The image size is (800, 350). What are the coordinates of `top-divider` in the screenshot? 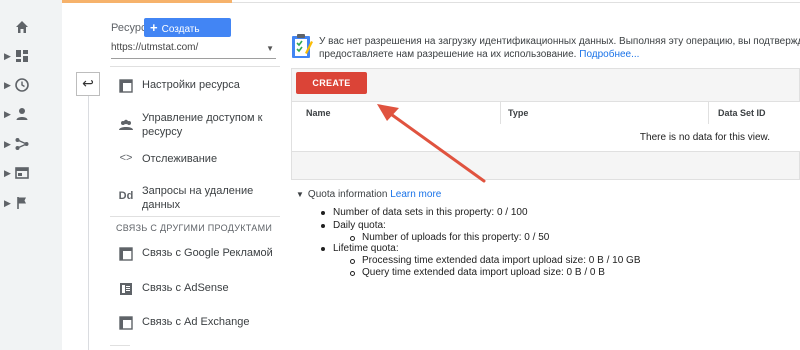 It's located at (516, 2).